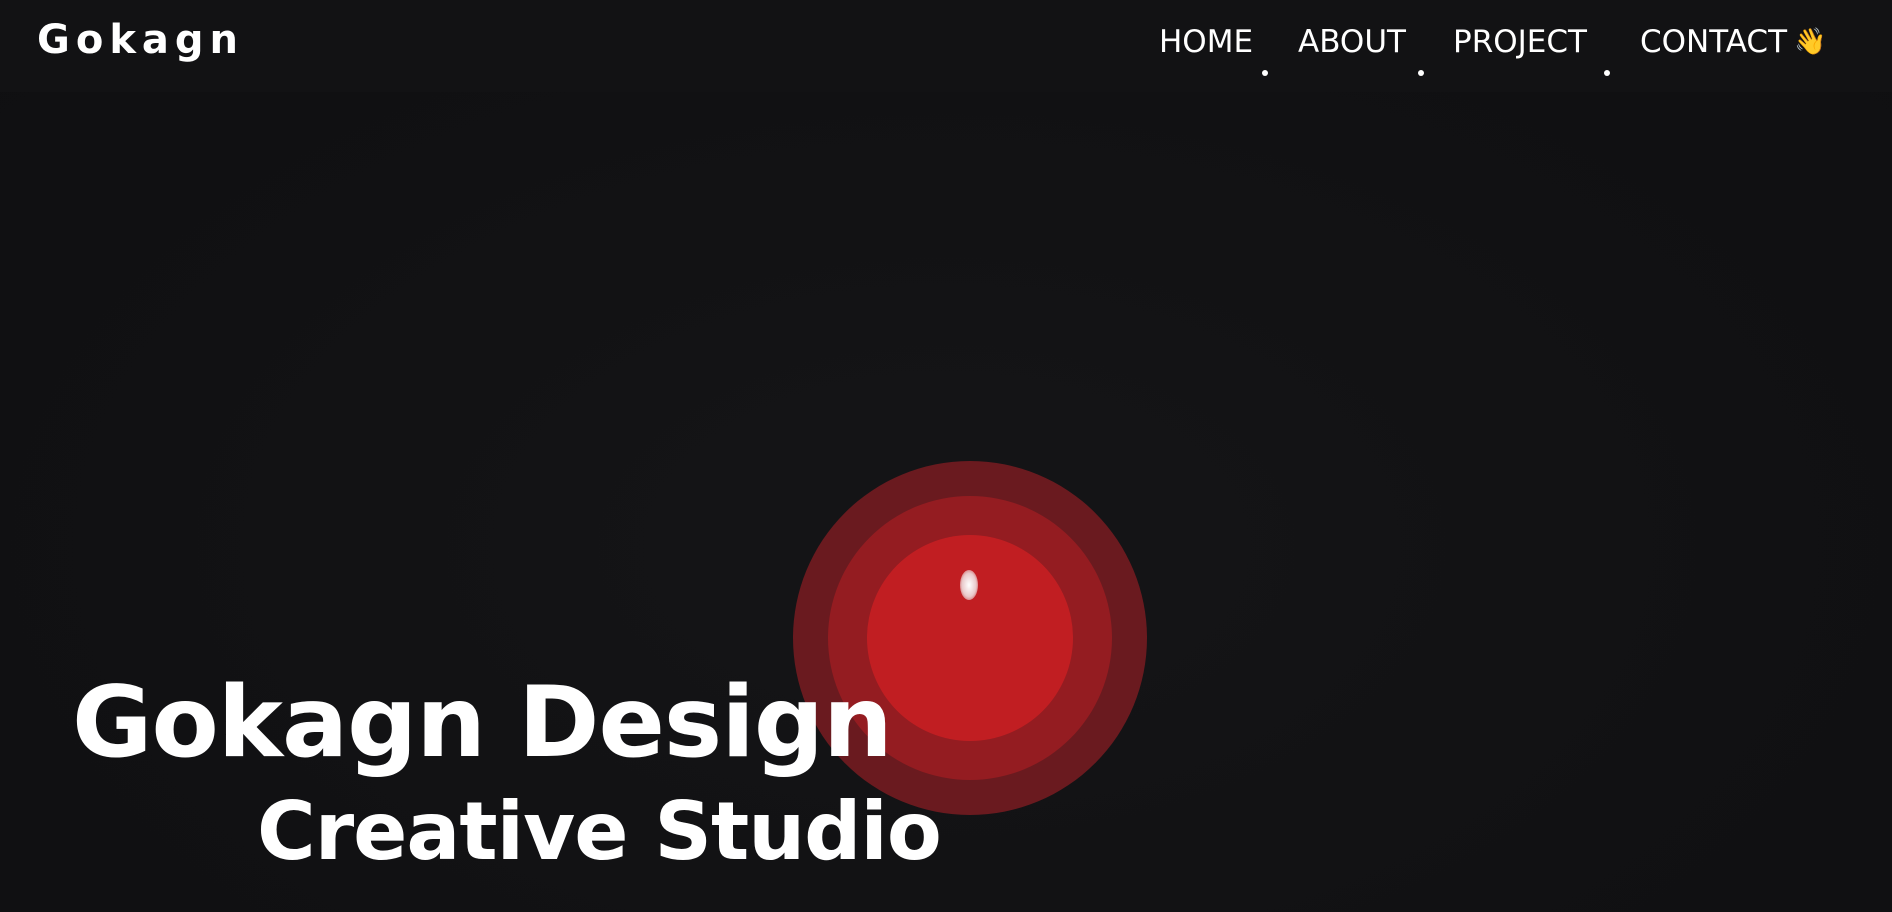  Describe the element at coordinates (1206, 42) in the screenshot. I see `nav-link-home: HOME` at that location.